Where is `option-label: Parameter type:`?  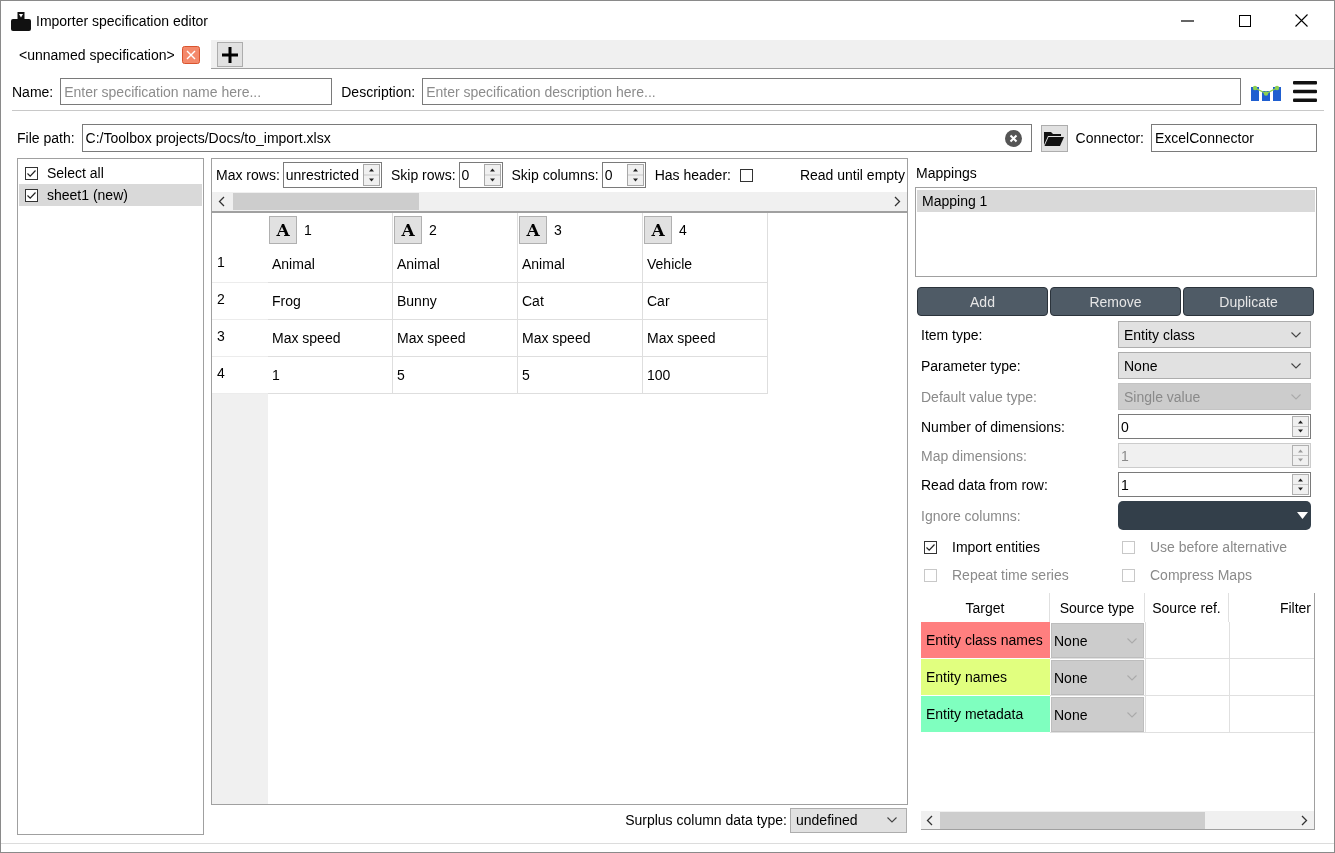
option-label: Parameter type: is located at coordinates (971, 365).